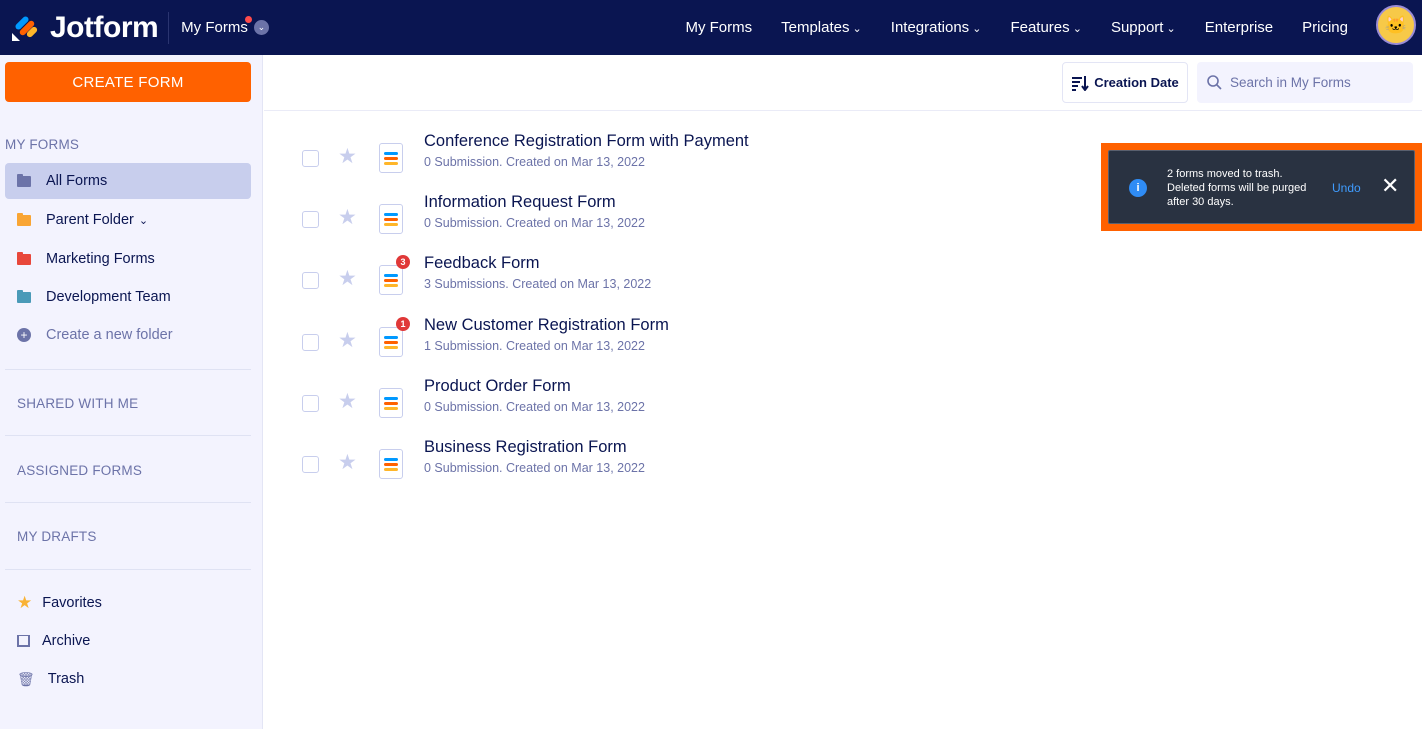 This screenshot has height=729, width=1422. Describe the element at coordinates (169, 27) in the screenshot. I see `header-divider` at that location.